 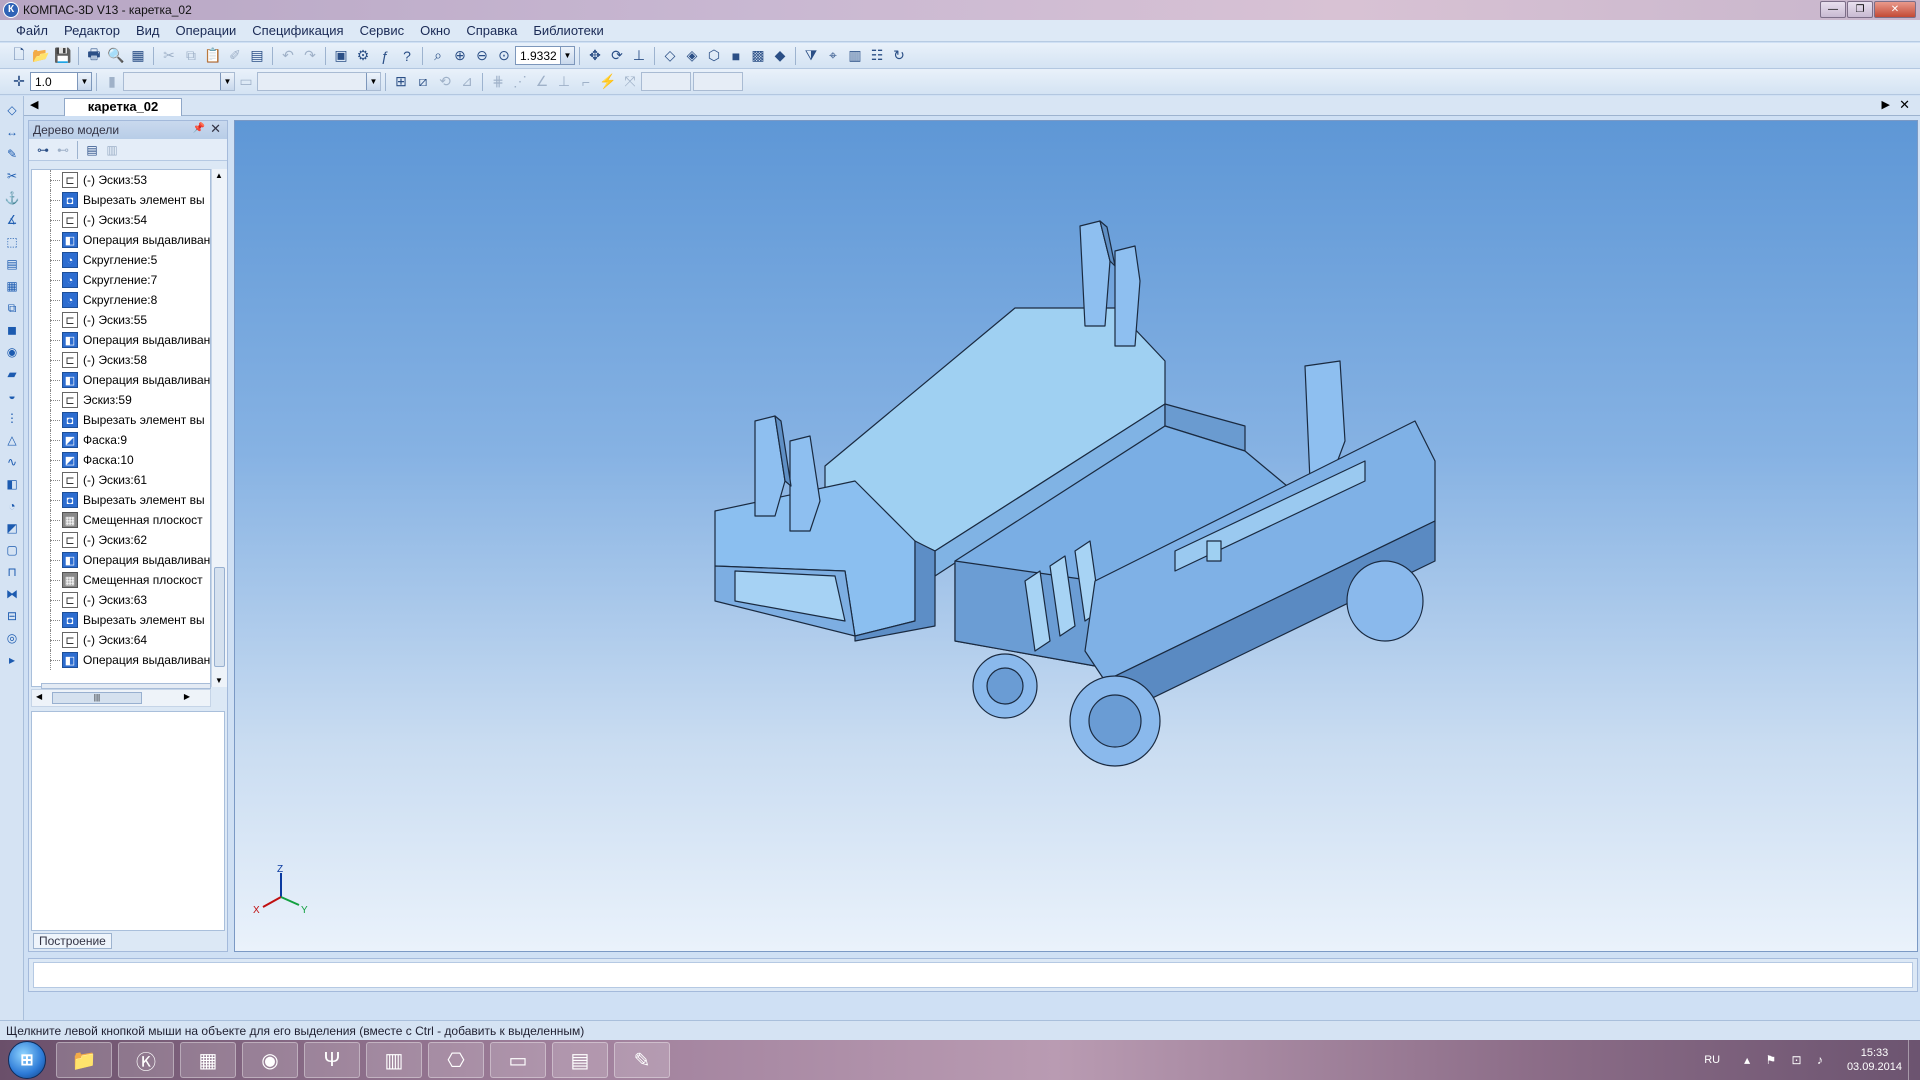 What do you see at coordinates (288, 56) in the screenshot?
I see `undo-icon: ↶` at bounding box center [288, 56].